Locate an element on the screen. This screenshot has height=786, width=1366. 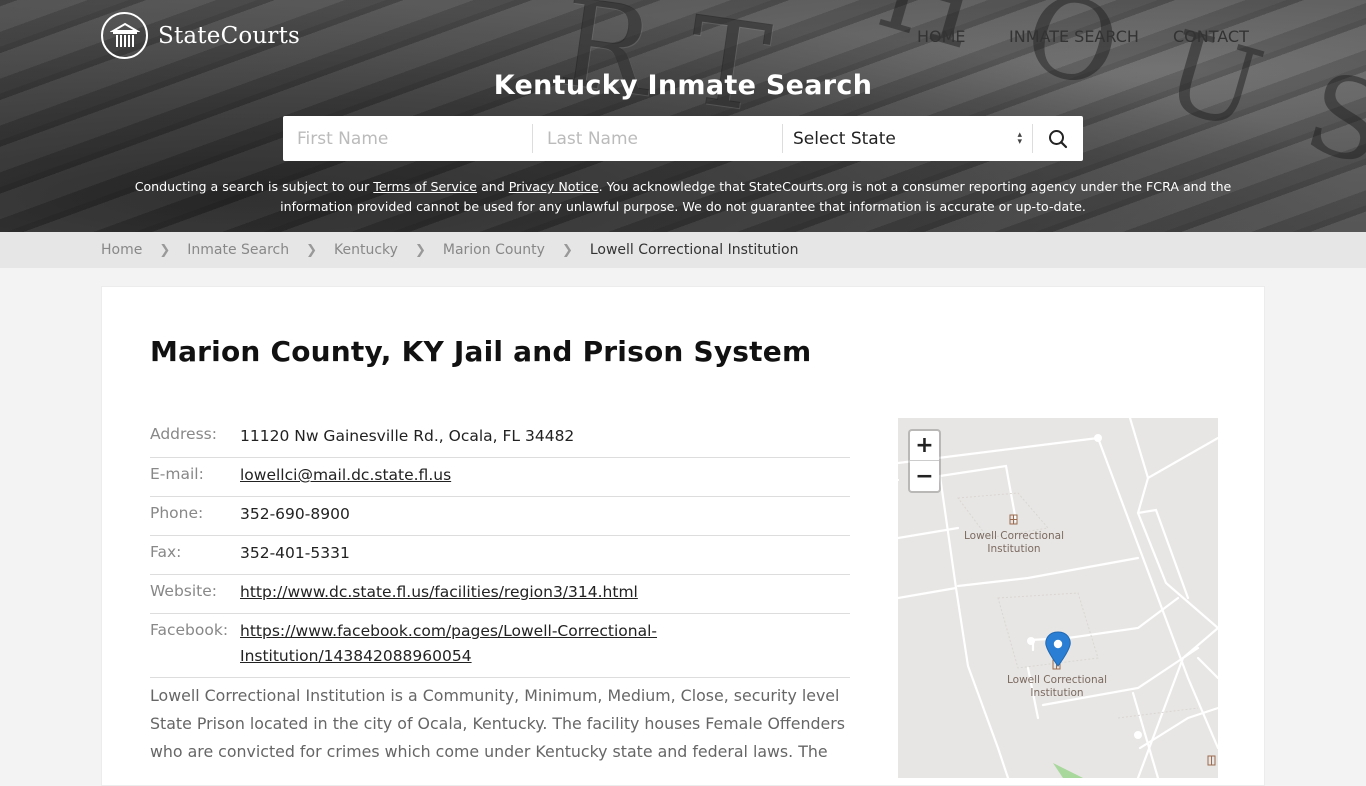
search-button is located at coordinates (1058, 138).